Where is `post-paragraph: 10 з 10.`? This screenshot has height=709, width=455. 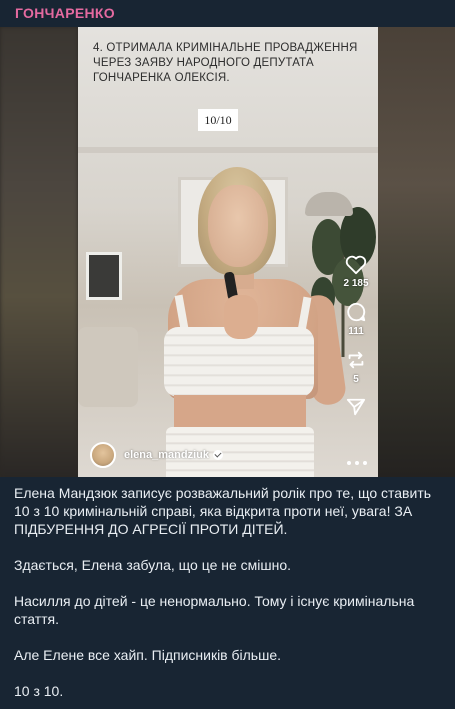 post-paragraph: 10 з 10. is located at coordinates (39, 691).